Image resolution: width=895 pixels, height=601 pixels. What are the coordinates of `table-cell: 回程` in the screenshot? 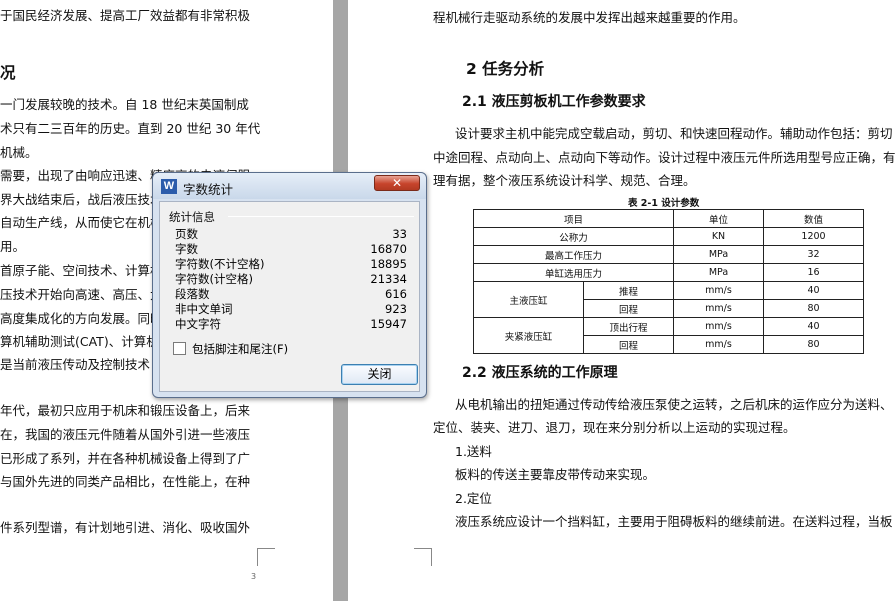 It's located at (628, 344).